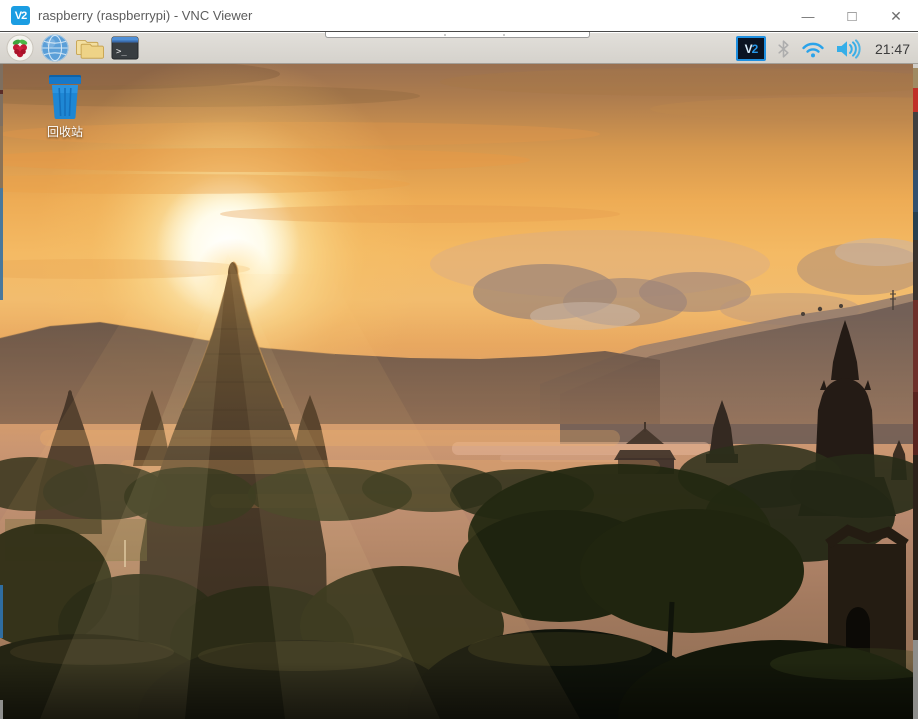 The width and height of the screenshot is (918, 719). Describe the element at coordinates (808, 16) in the screenshot. I see `minimize-button: —` at that location.